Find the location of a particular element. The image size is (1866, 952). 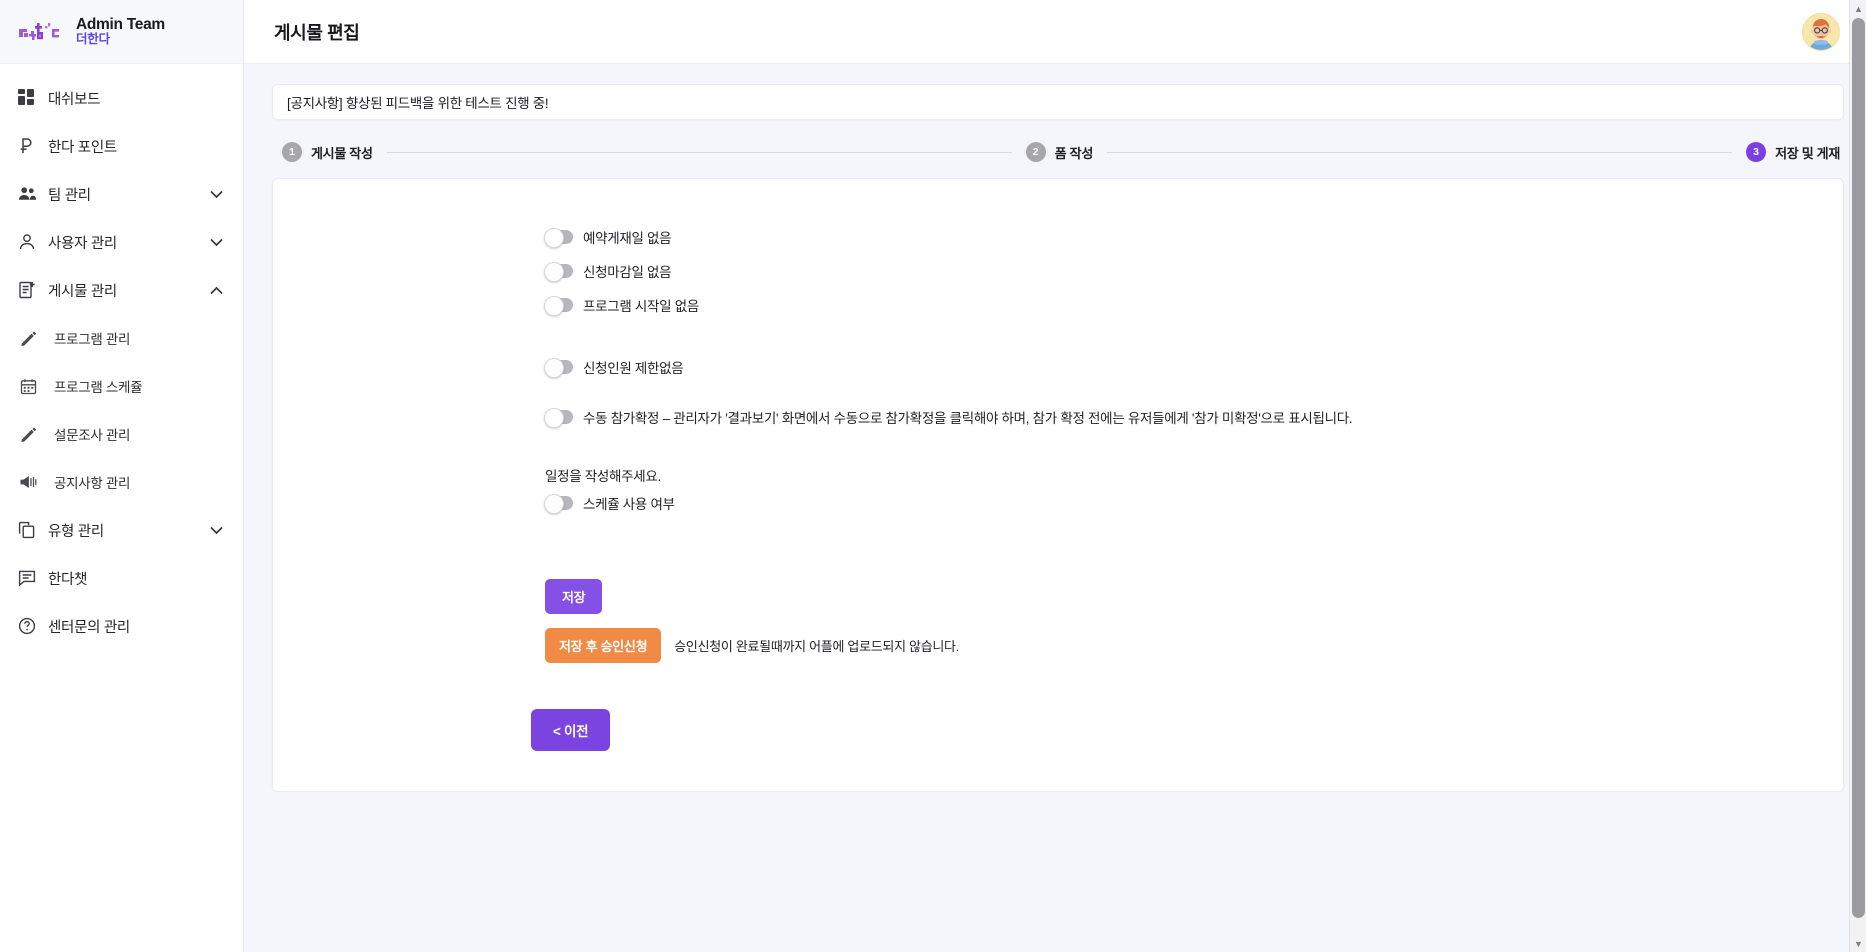

toggle-row-program-start-date: 프로그램 시작일 없음 is located at coordinates (1058, 305).